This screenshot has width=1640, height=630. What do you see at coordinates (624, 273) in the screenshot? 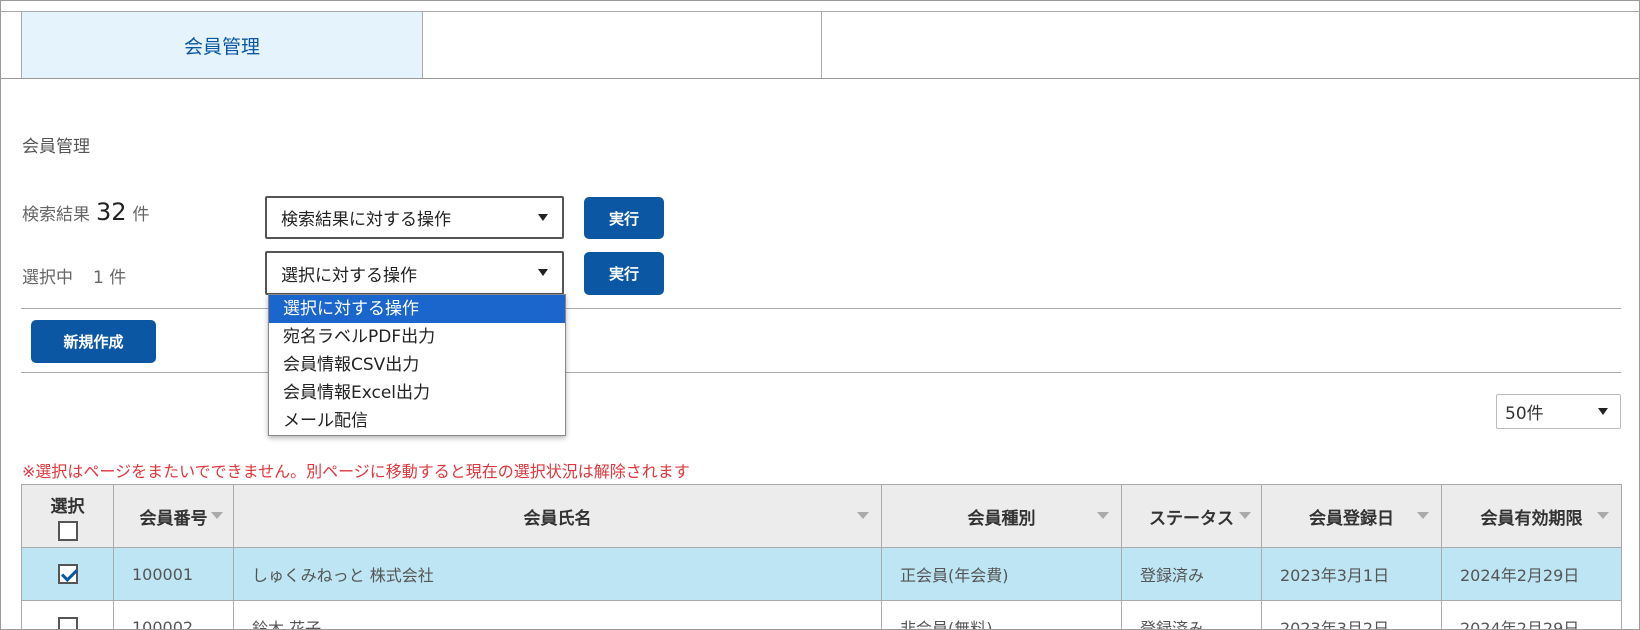
I see `execute-selection-action-button: 実行` at bounding box center [624, 273].